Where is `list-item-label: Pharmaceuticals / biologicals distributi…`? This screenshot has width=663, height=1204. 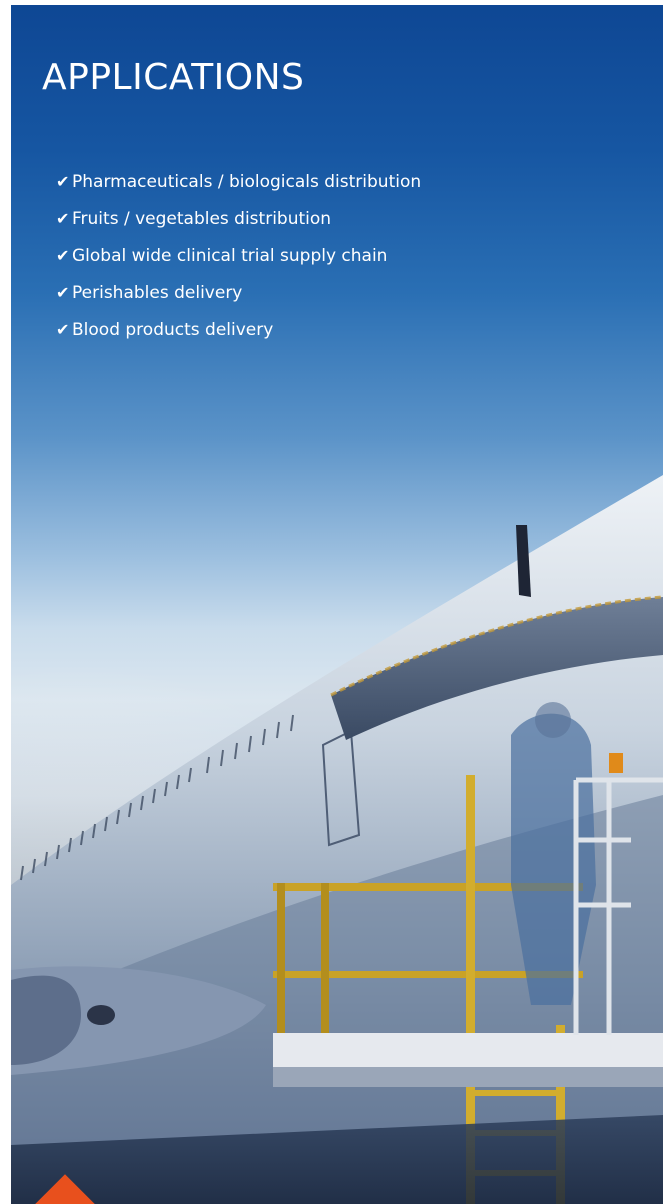
list-item-label: Pharmaceuticals / biologicals distributi… is located at coordinates (247, 182).